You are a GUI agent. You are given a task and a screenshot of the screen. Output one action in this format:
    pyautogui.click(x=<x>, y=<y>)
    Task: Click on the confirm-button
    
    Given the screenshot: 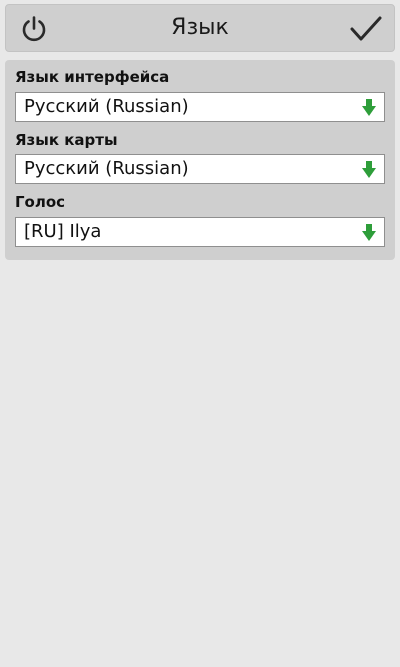 What is the action you would take?
    pyautogui.click(x=366, y=29)
    